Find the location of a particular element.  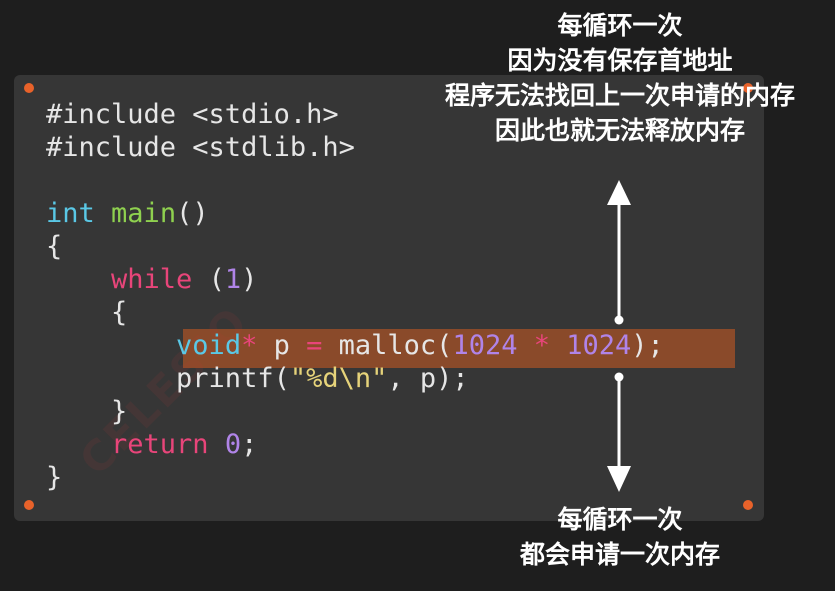

code-token: malloc( is located at coordinates (387, 345).